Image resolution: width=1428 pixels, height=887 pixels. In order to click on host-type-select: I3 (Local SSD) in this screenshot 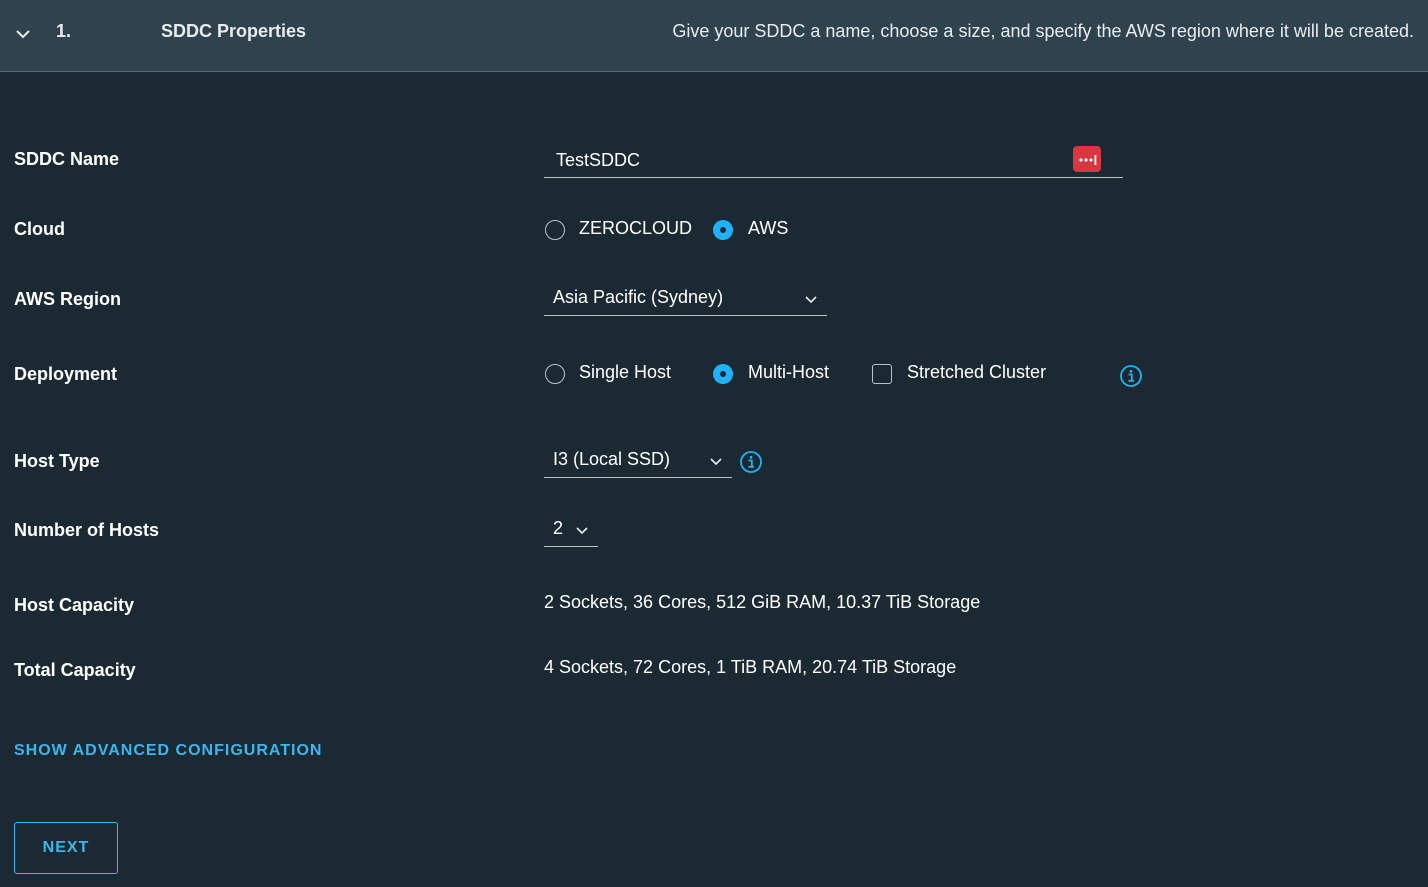, I will do `click(638, 460)`.